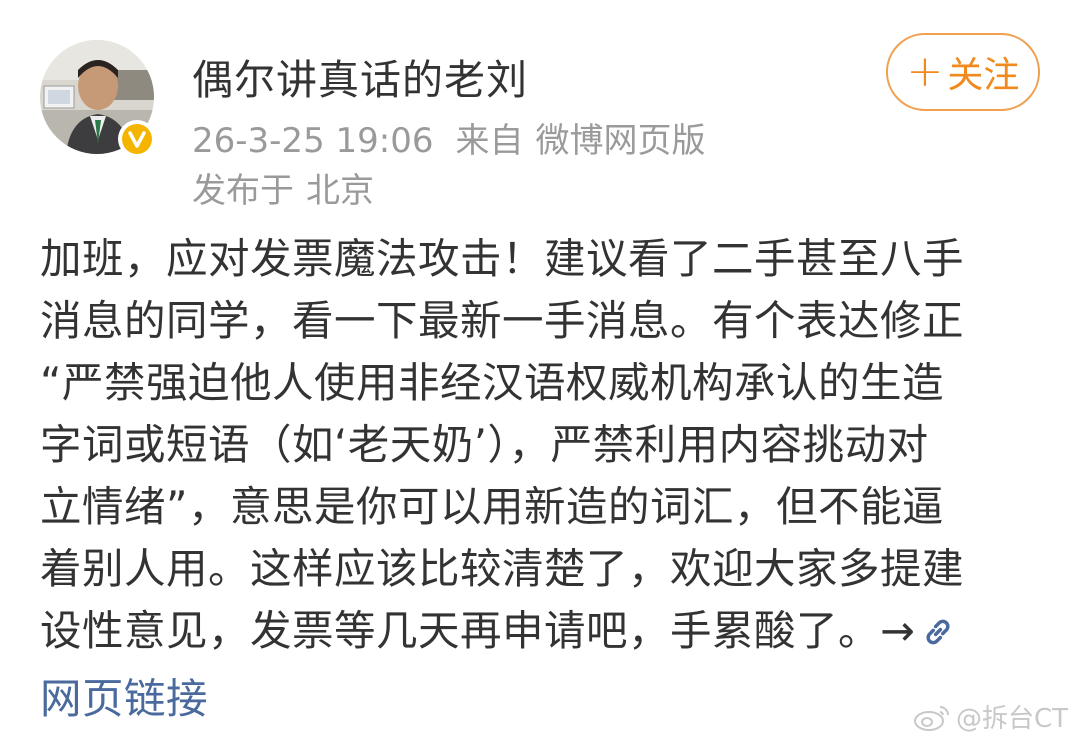 This screenshot has height=741, width=1080. I want to click on avatar-container, so click(98, 99).